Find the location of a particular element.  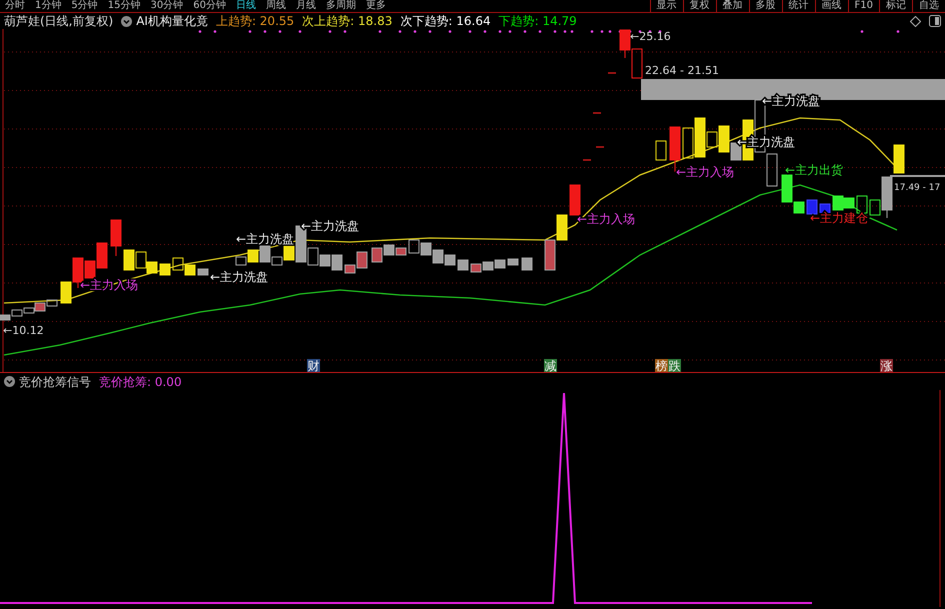

period-tab: 60分钟 is located at coordinates (209, 6).